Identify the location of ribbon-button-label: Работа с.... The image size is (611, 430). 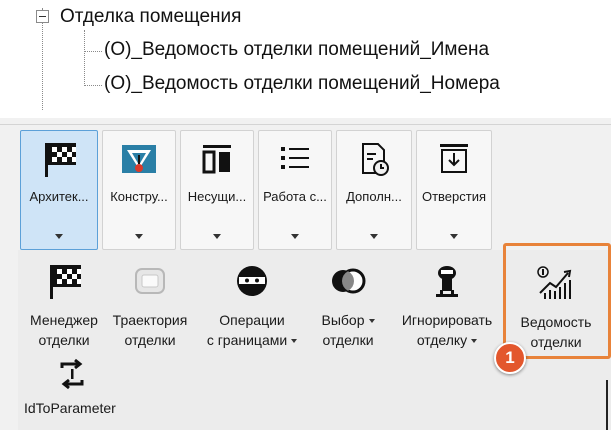
(295, 196).